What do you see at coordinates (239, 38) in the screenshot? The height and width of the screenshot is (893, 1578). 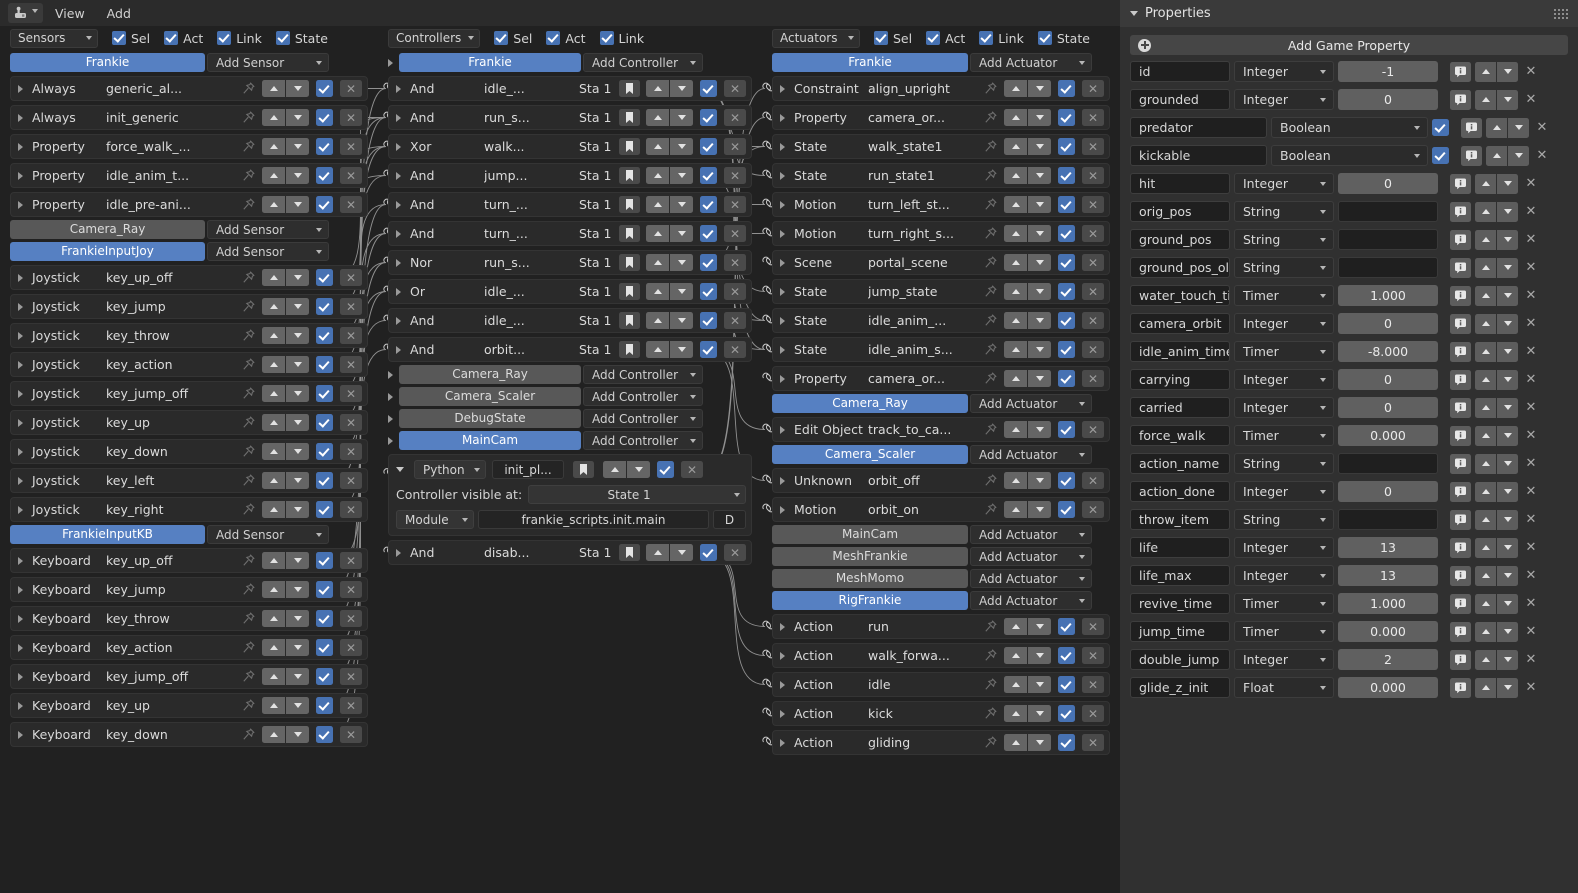 I see `toggle-link: Link` at bounding box center [239, 38].